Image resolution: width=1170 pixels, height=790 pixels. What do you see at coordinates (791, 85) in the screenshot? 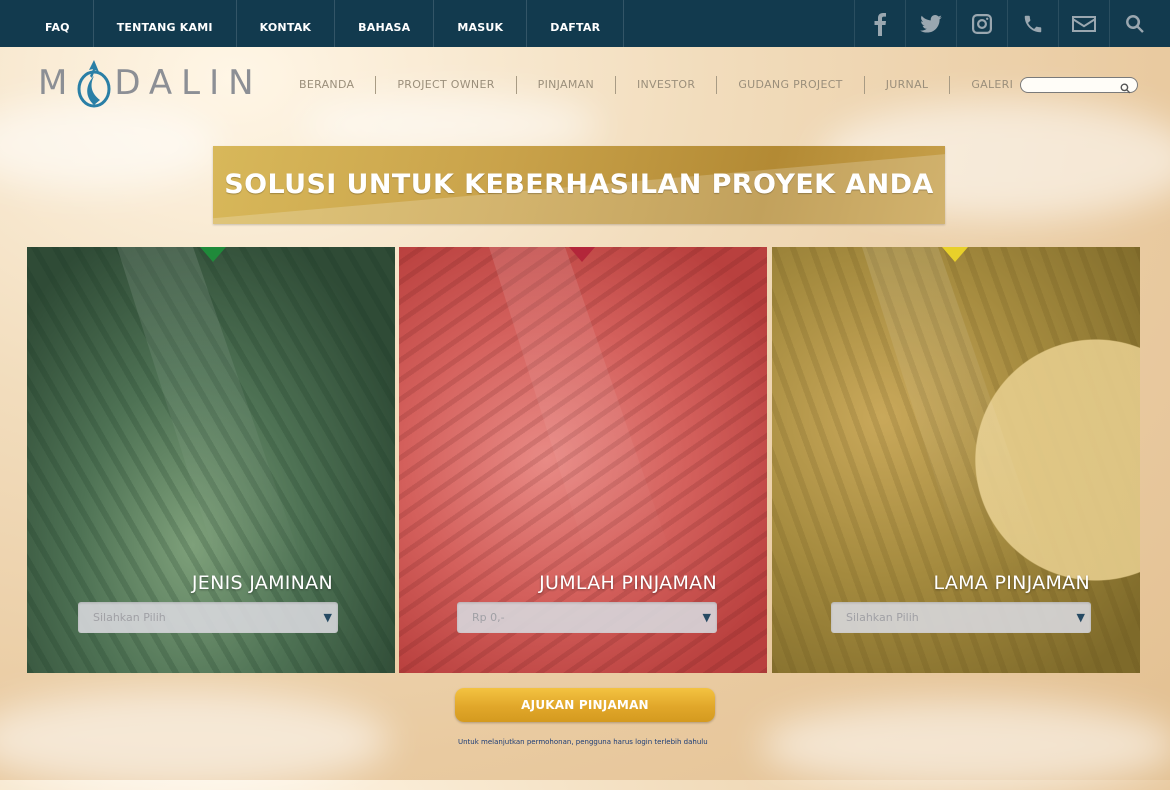
I see `nav-gudang-project: GUDANG PROJECT` at bounding box center [791, 85].